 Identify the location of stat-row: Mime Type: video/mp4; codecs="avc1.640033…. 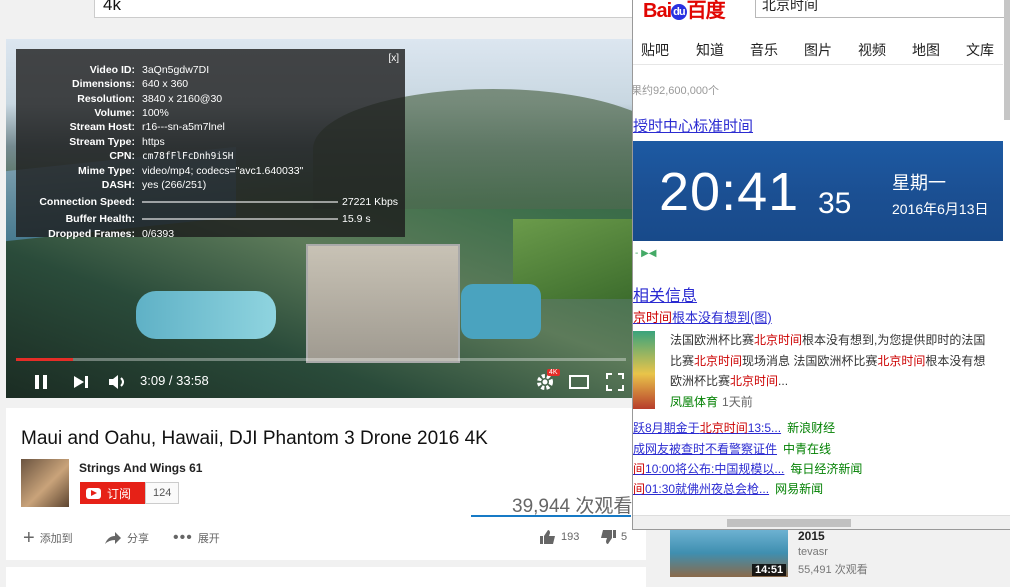
(210, 171).